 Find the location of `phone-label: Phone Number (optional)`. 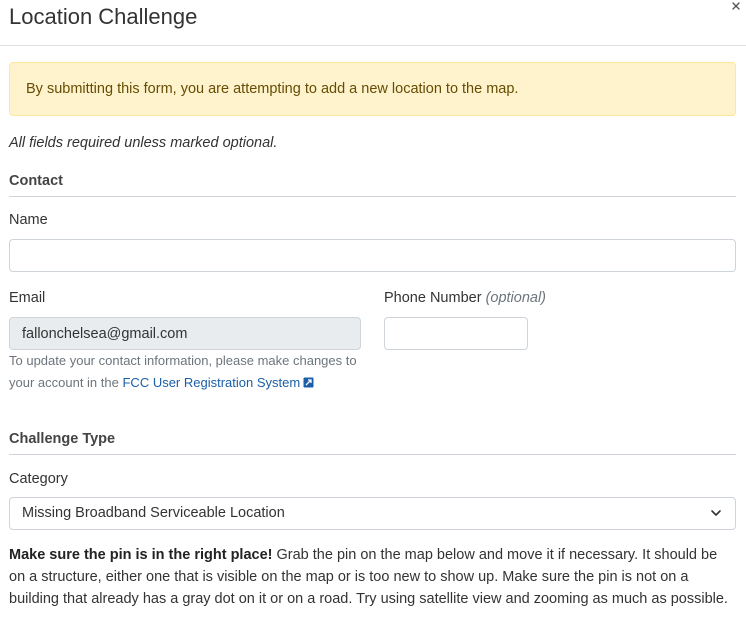

phone-label: Phone Number (optional) is located at coordinates (465, 298).